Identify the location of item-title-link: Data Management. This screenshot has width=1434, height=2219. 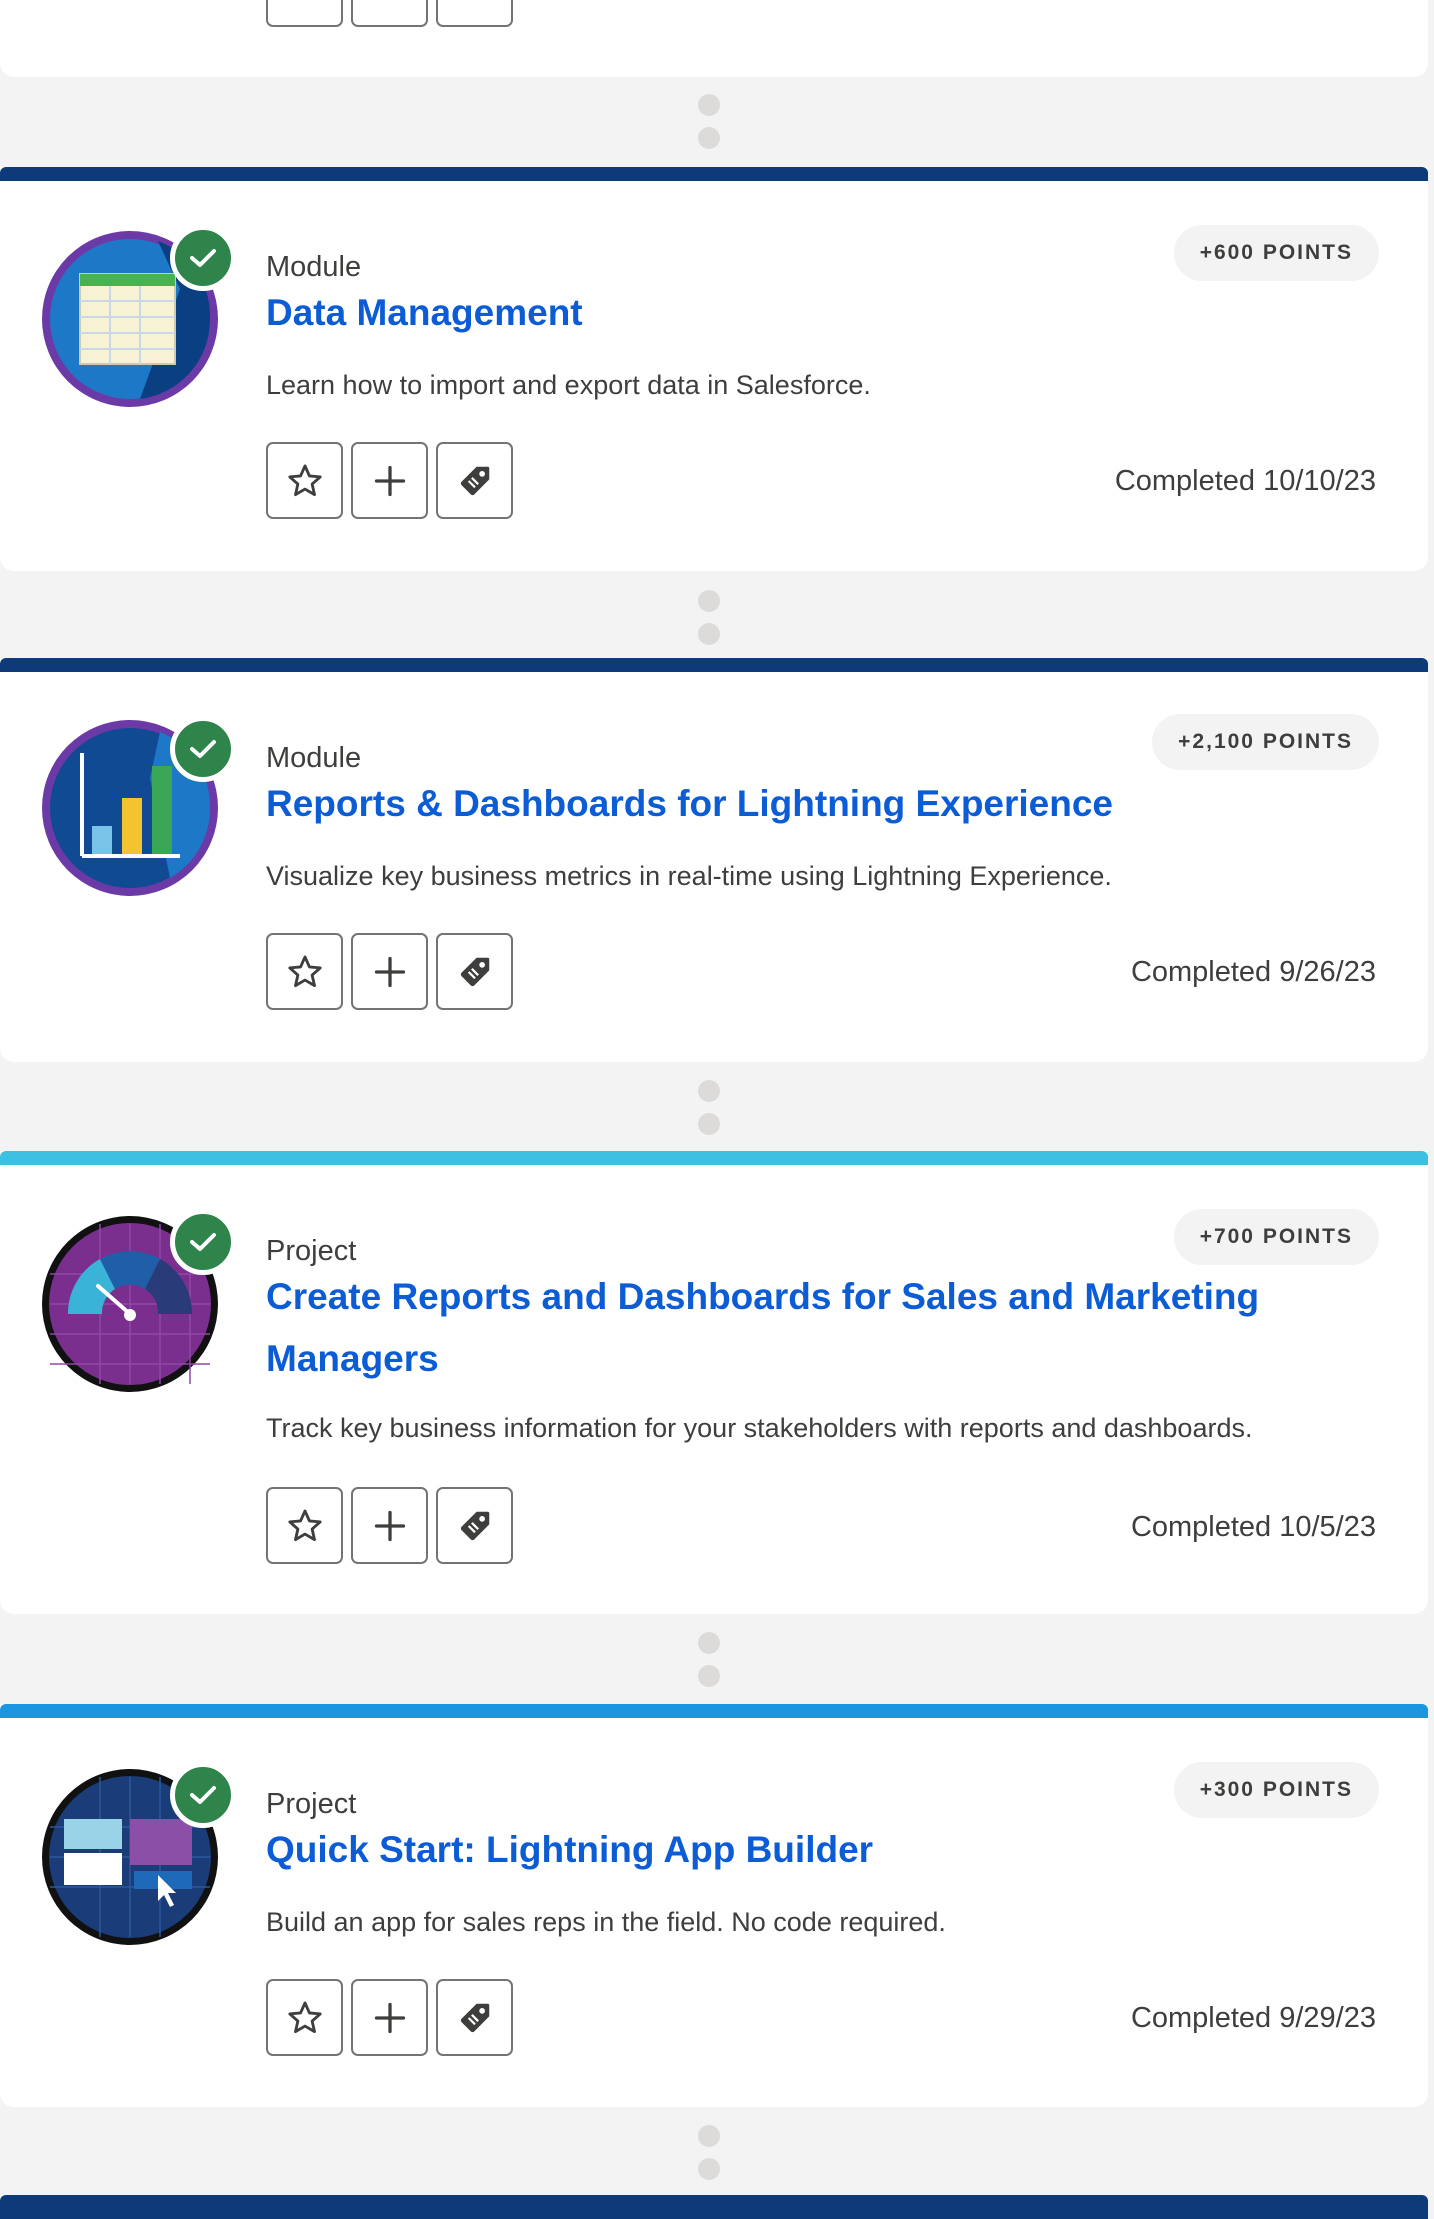
(766, 313).